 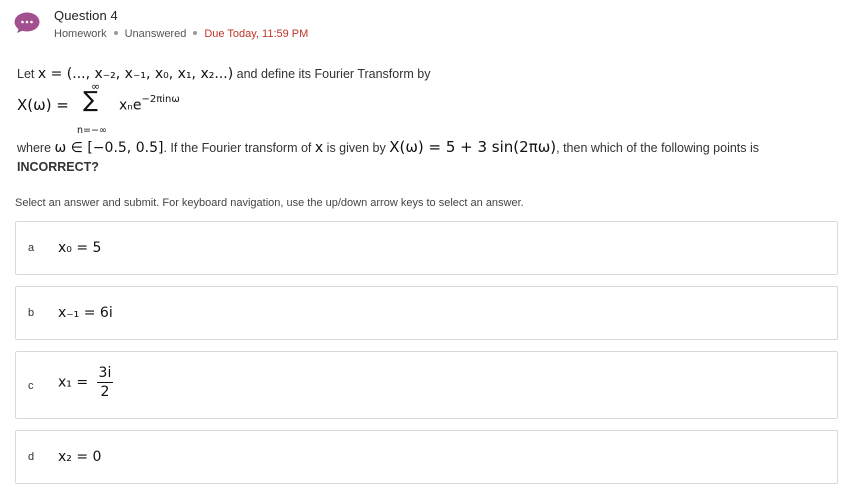 What do you see at coordinates (239, 148) in the screenshot?
I see `prompt-text: . If the Fourier transform of` at bounding box center [239, 148].